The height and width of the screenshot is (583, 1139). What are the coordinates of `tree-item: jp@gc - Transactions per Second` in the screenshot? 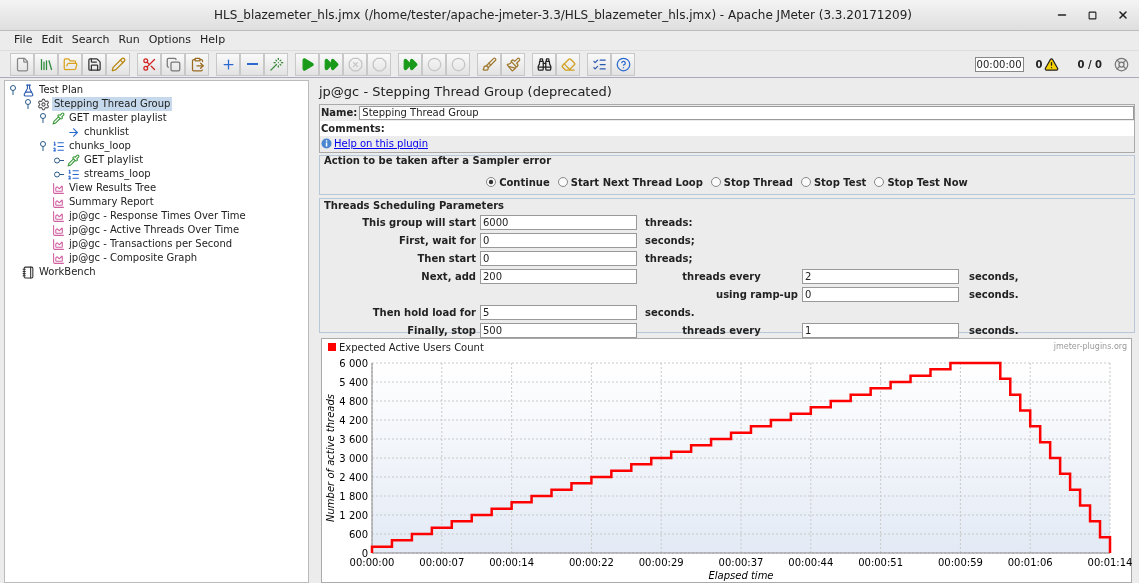 It's located at (151, 244).